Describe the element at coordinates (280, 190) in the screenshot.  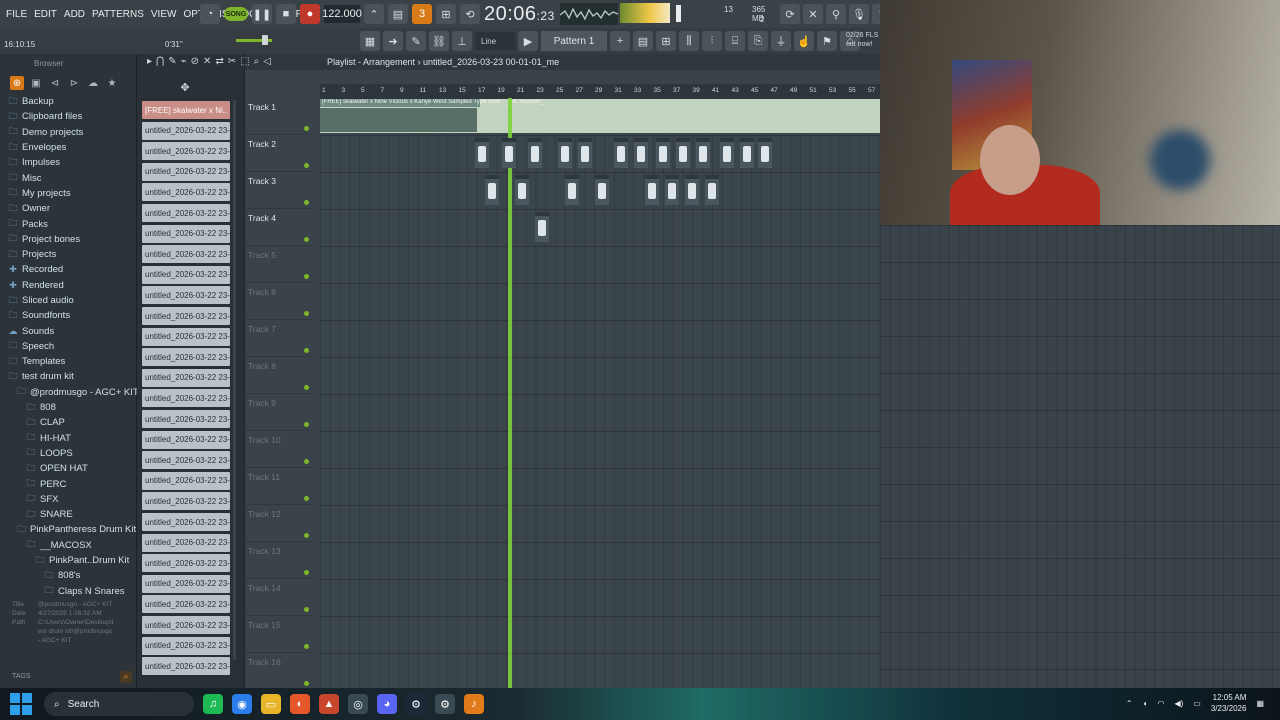
I see `track-header: Track 3` at that location.